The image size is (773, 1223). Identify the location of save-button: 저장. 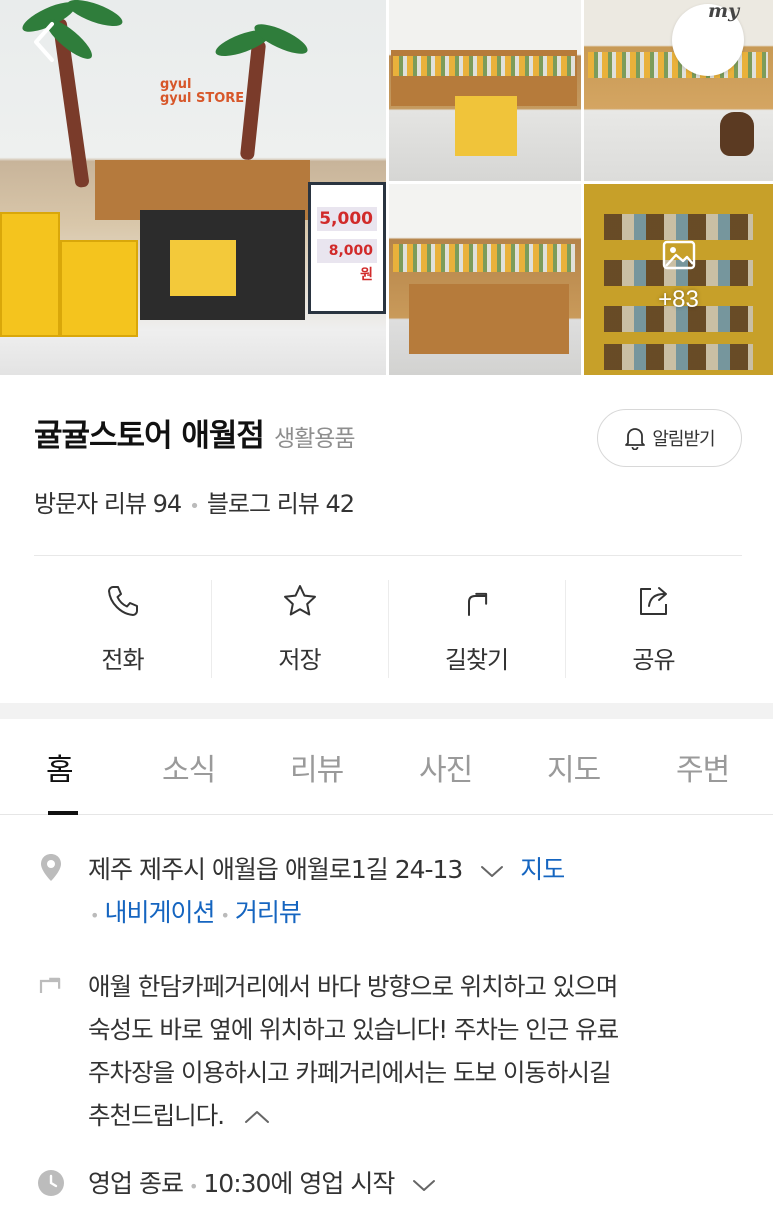
(299, 629).